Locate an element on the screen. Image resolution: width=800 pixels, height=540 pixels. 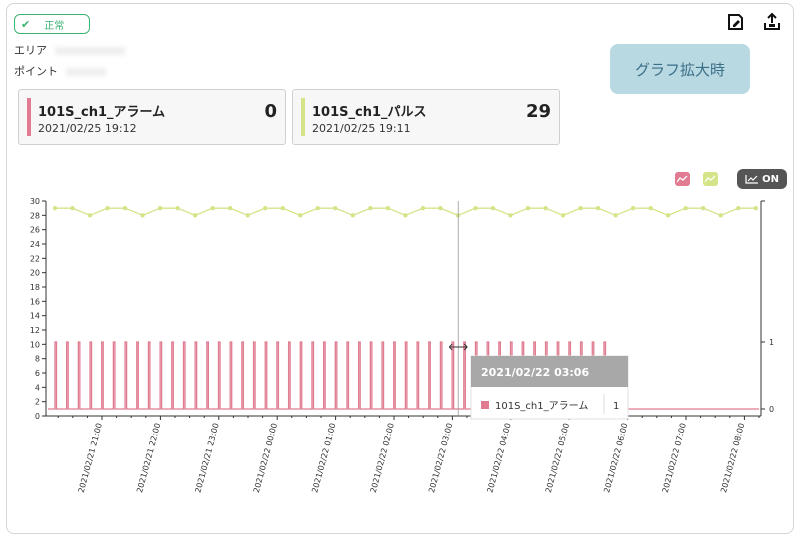
tooltip-value: 1 is located at coordinates (616, 406).